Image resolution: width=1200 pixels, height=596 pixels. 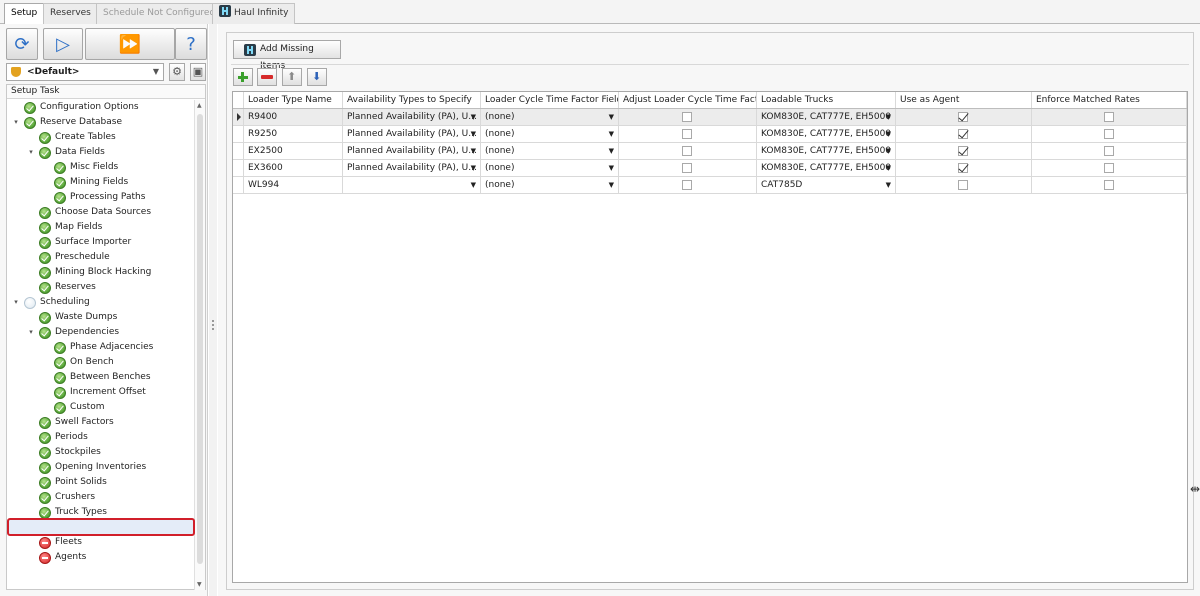 What do you see at coordinates (550, 100) in the screenshot?
I see `column-header: Loader Cycle Time Factor Field` at bounding box center [550, 100].